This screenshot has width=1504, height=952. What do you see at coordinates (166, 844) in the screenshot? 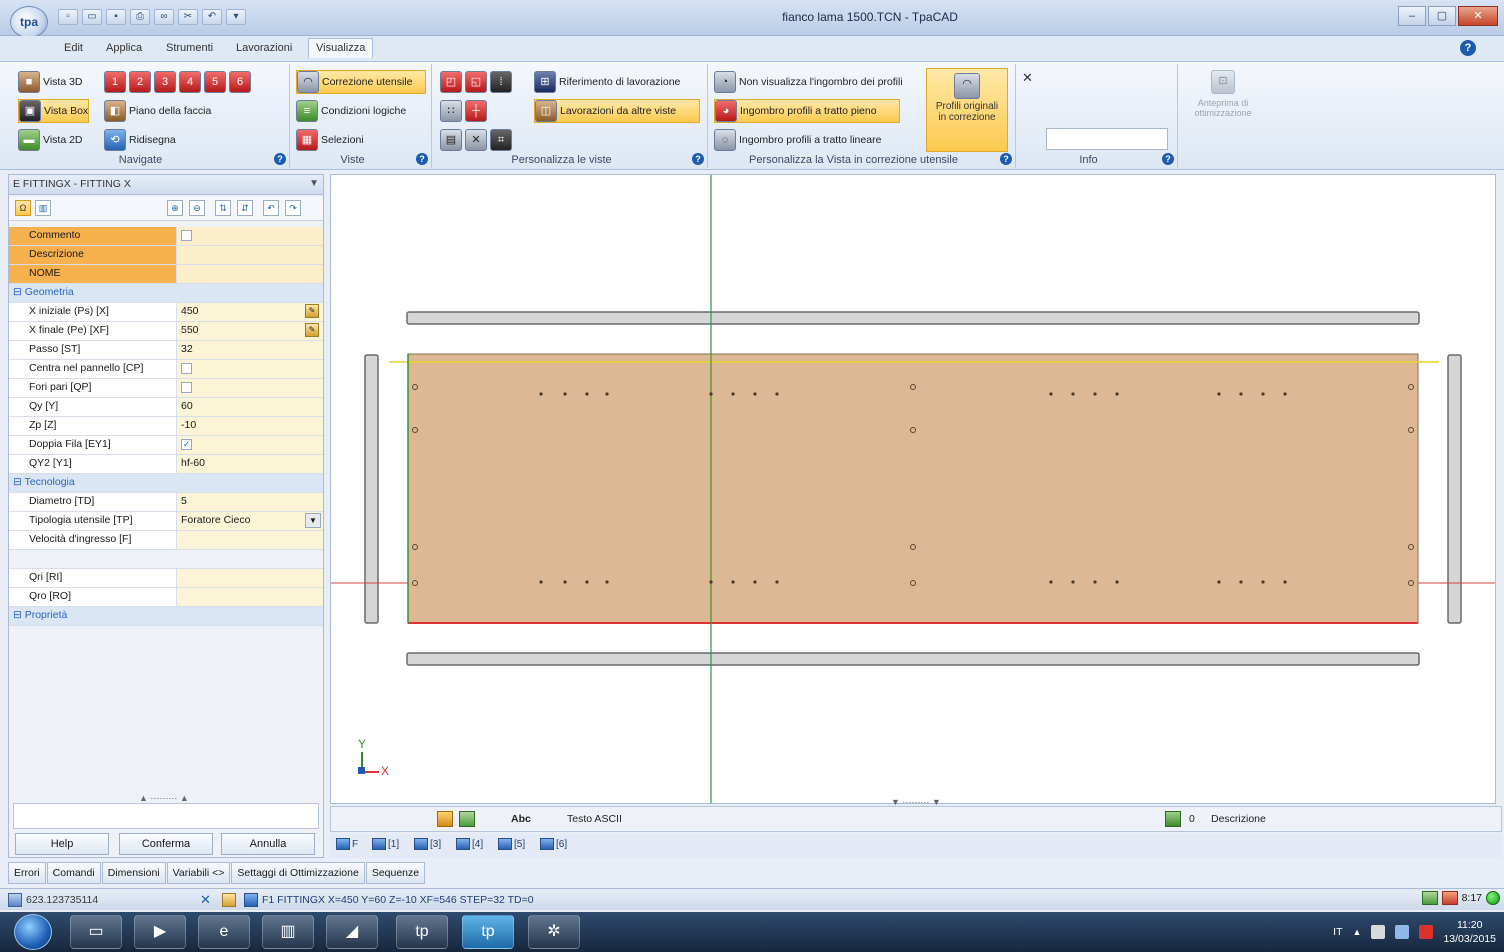
I see `confirm-button: Conferma` at bounding box center [166, 844].